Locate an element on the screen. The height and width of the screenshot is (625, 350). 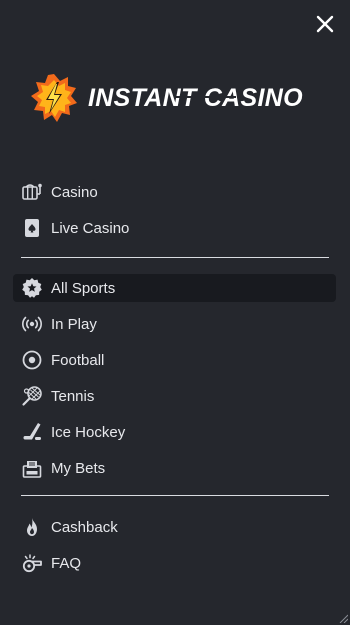
menu-item-label: Football is located at coordinates (78, 360).